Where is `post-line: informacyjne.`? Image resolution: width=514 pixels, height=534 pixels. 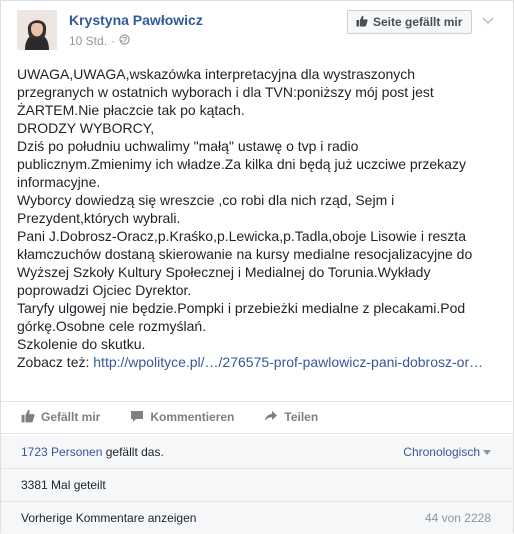 post-line: informacyjne. is located at coordinates (59, 182).